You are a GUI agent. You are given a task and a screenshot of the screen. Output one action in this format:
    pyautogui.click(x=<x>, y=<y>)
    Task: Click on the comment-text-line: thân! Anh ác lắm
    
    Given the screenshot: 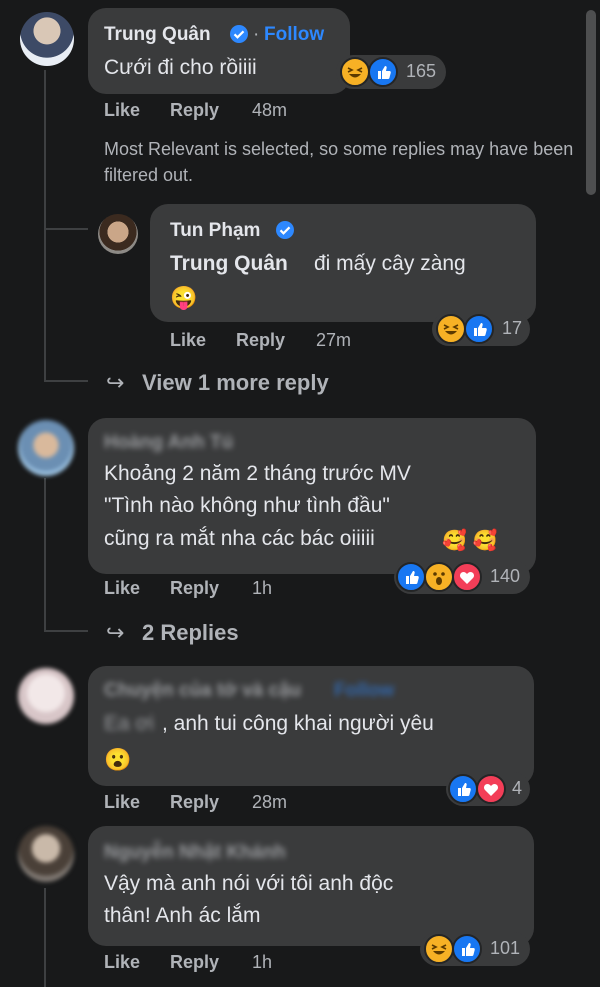 What is the action you would take?
    pyautogui.click(x=182, y=915)
    